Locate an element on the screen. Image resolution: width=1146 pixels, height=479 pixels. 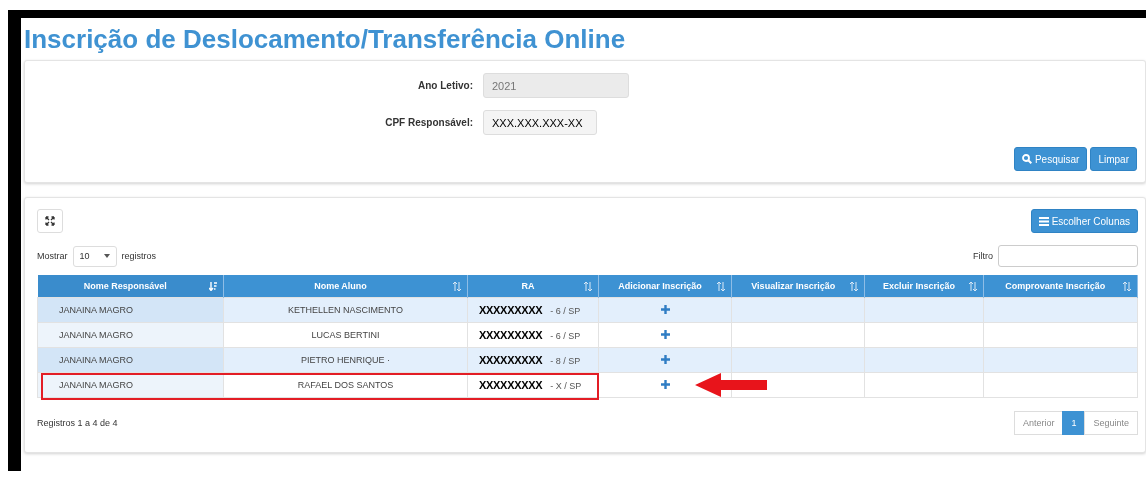
column-header: Comprovante Inscrição is located at coordinates (1060, 286).